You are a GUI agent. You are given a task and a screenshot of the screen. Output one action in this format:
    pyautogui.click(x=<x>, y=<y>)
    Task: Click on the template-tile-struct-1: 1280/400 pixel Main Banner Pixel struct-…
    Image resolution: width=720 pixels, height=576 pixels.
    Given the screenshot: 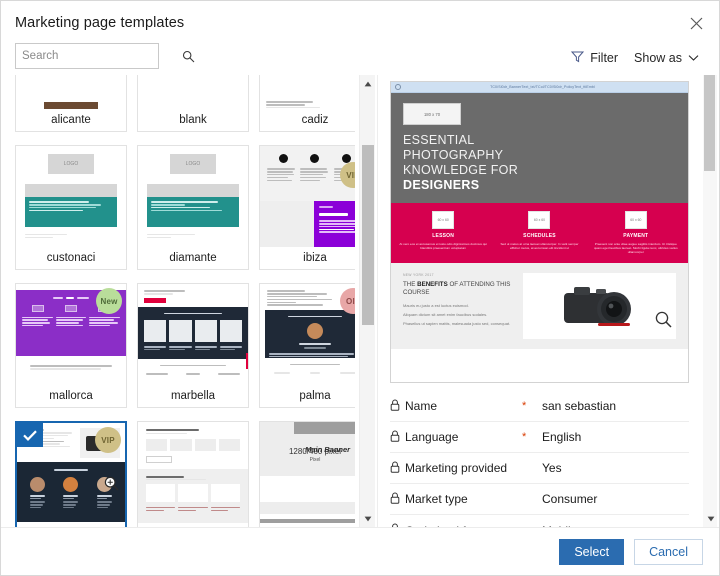 What is the action you would take?
    pyautogui.click(x=307, y=474)
    